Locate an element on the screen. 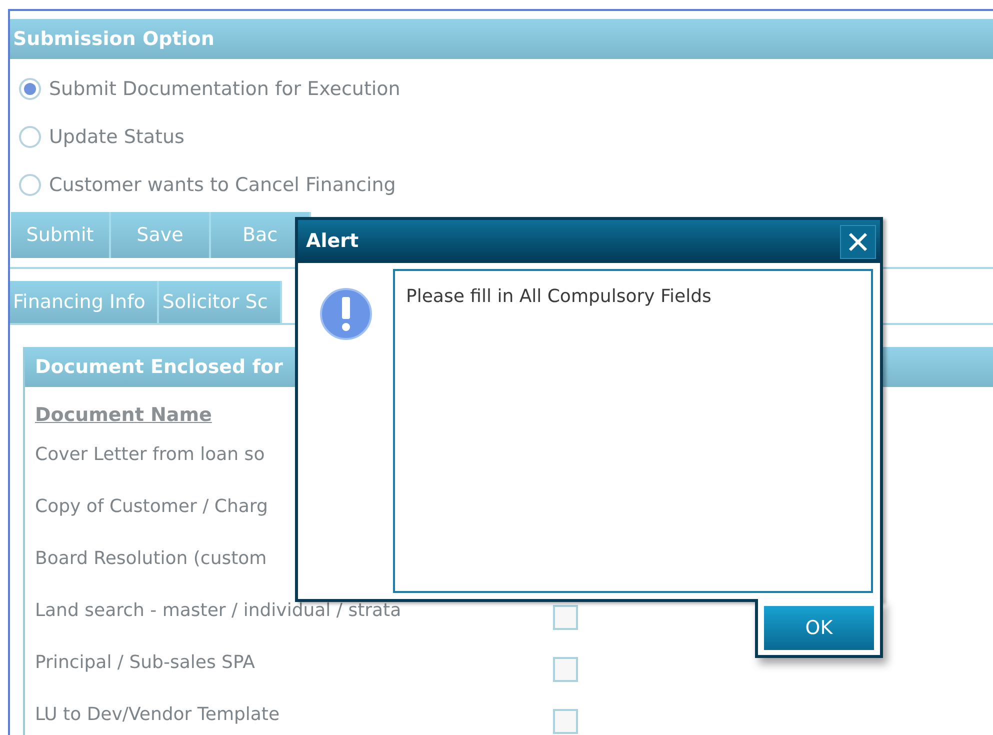  document-name: Principal / Sub-sales SPA is located at coordinates (145, 663).